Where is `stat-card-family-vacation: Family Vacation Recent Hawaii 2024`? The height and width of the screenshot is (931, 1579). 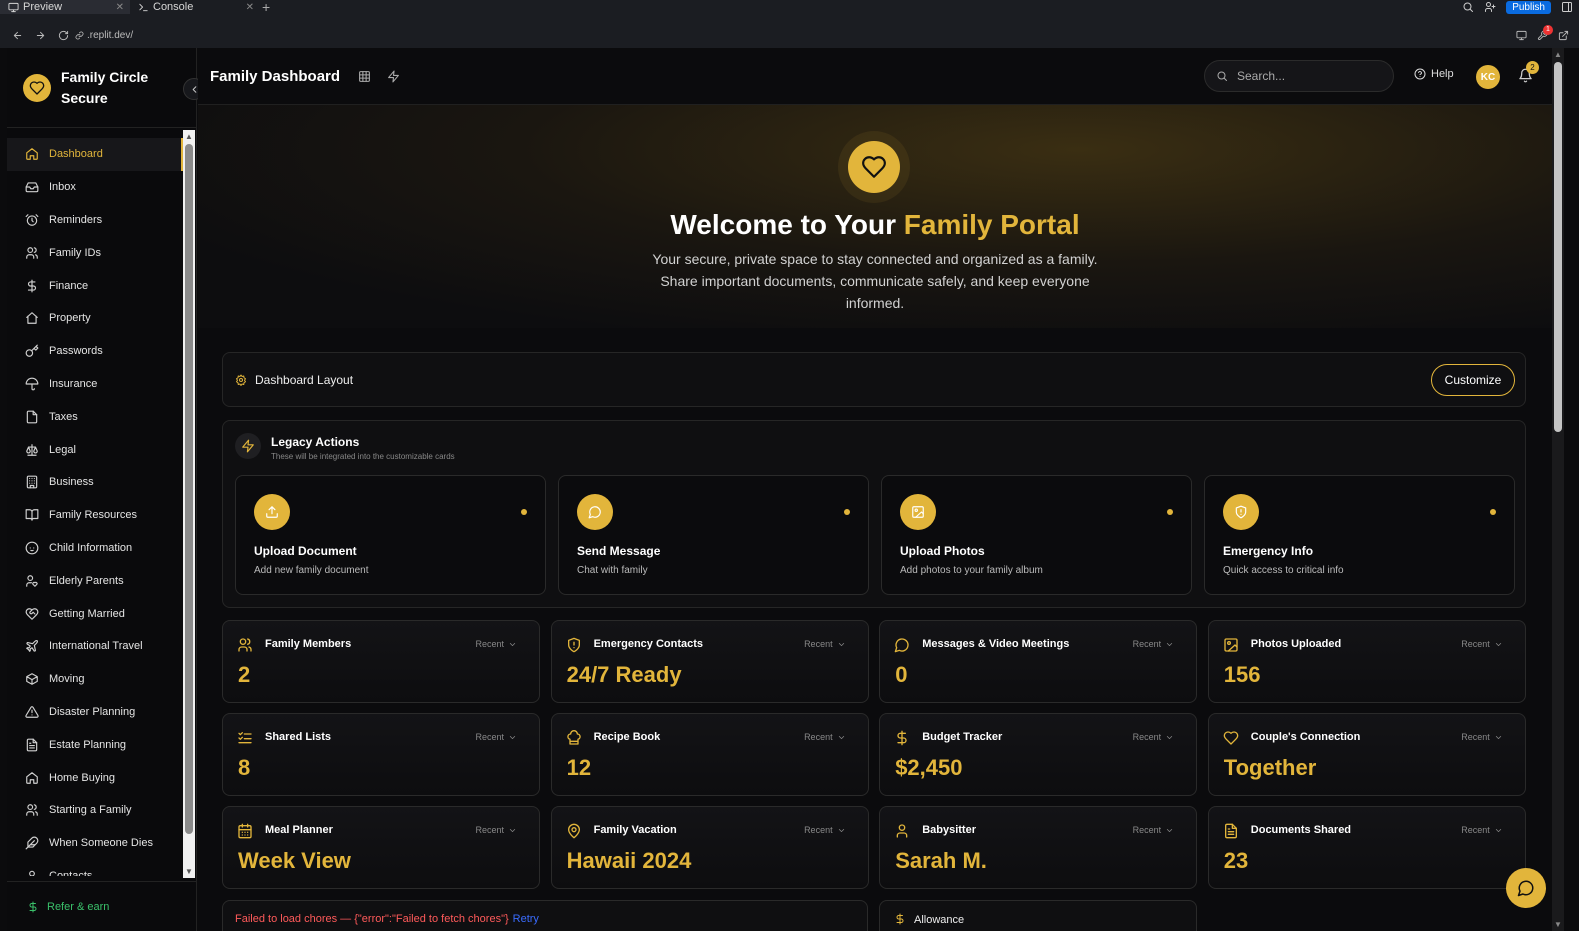 stat-card-family-vacation: Family Vacation Recent Hawaii 2024 is located at coordinates (709, 847).